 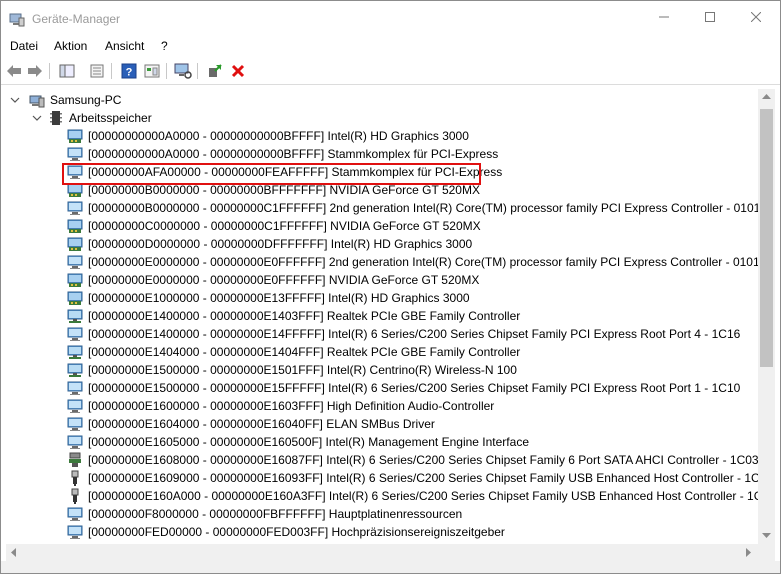 I want to click on maximize-button, so click(x=710, y=17).